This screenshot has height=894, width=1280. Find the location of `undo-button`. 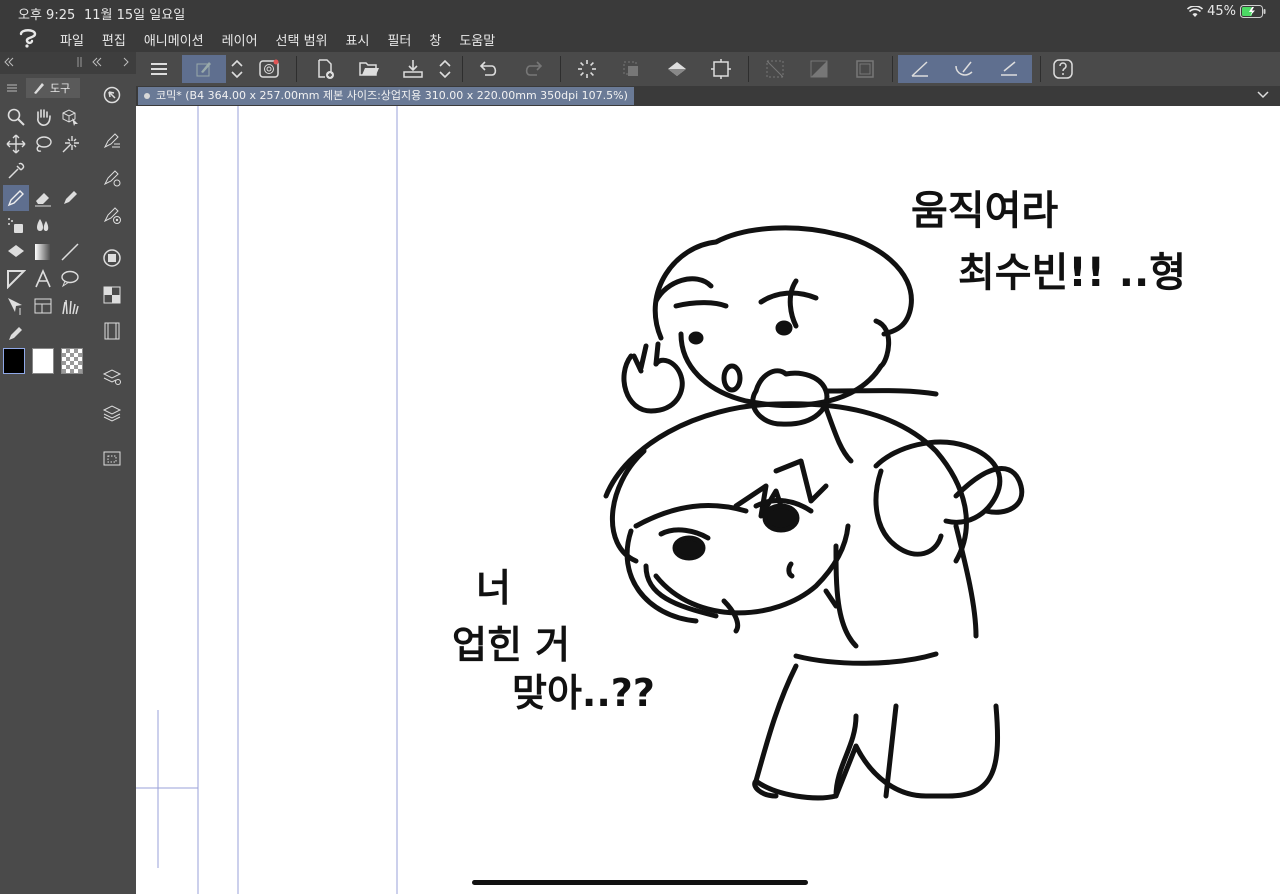

undo-button is located at coordinates (489, 69).